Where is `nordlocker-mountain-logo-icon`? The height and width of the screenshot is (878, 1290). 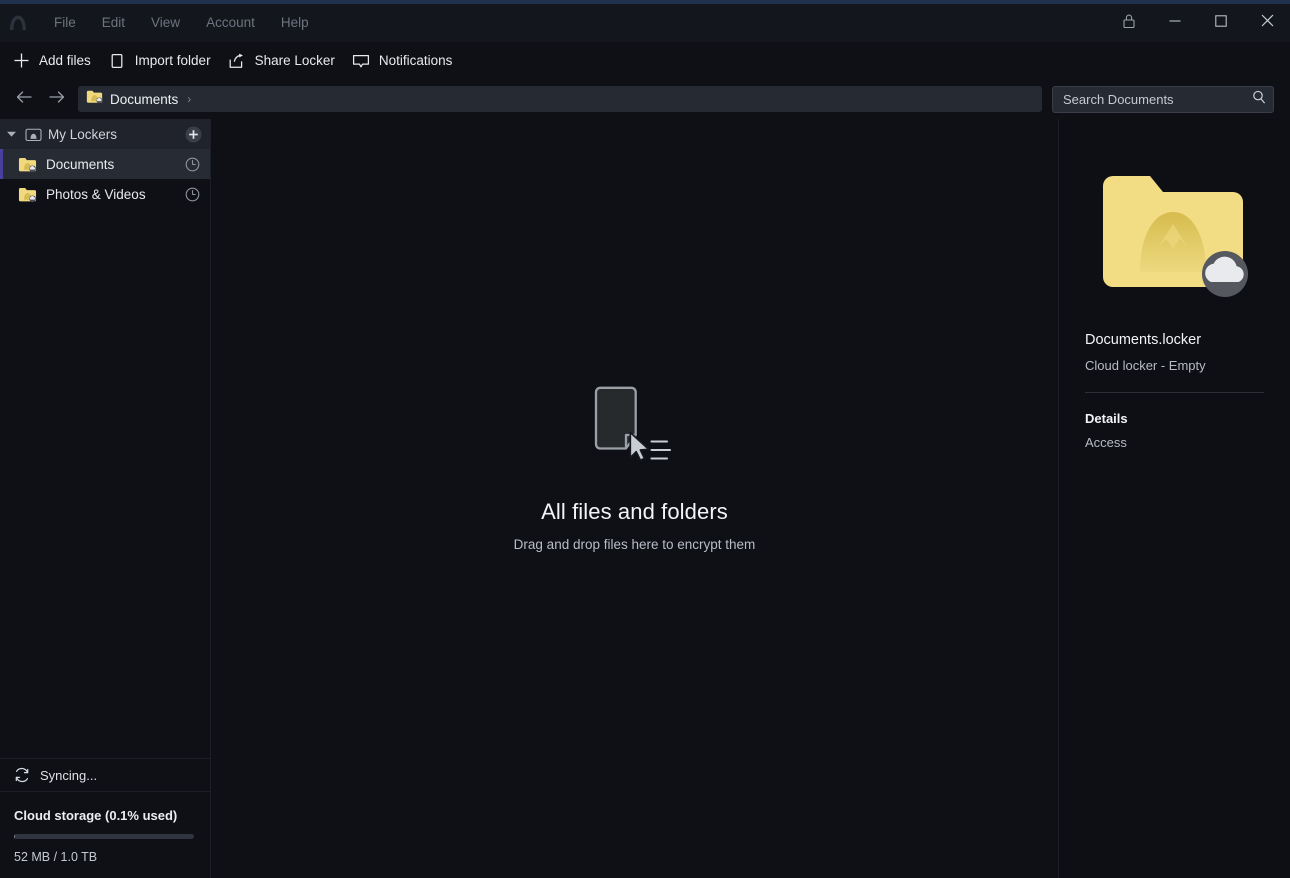 nordlocker-mountain-logo-icon is located at coordinates (18, 23).